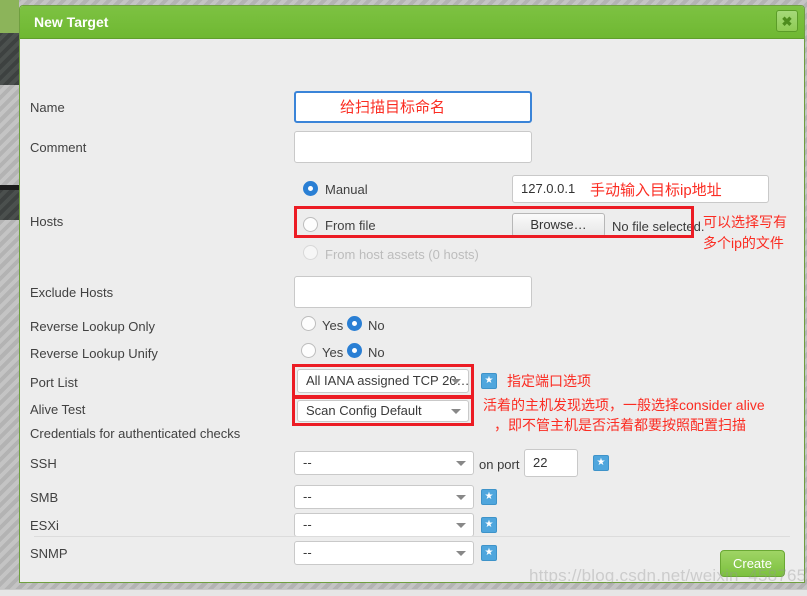 Image resolution: width=807 pixels, height=596 pixels. What do you see at coordinates (307, 524) in the screenshot?
I see `esxi-credential-value: --` at bounding box center [307, 524].